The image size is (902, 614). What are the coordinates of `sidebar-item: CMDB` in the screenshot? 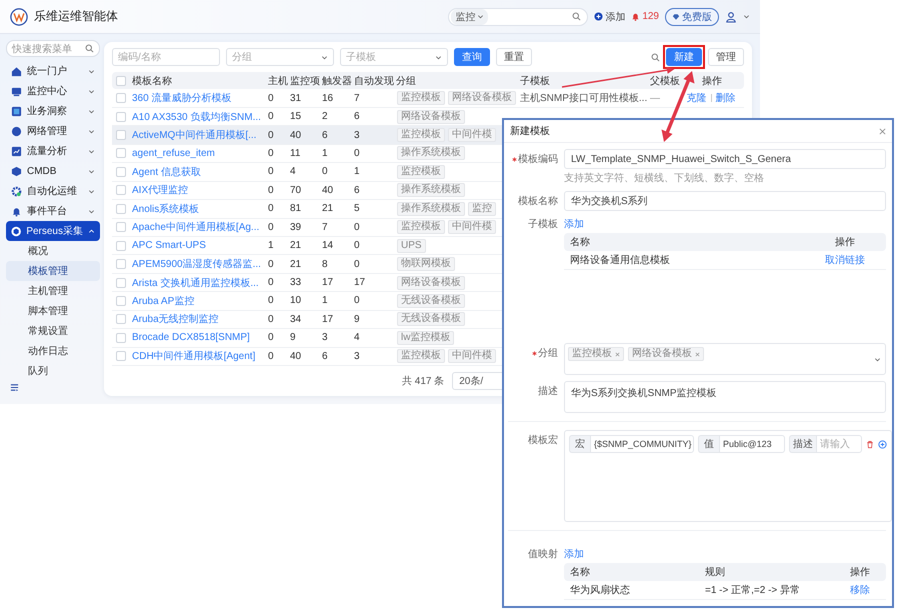 It's located at (53, 171).